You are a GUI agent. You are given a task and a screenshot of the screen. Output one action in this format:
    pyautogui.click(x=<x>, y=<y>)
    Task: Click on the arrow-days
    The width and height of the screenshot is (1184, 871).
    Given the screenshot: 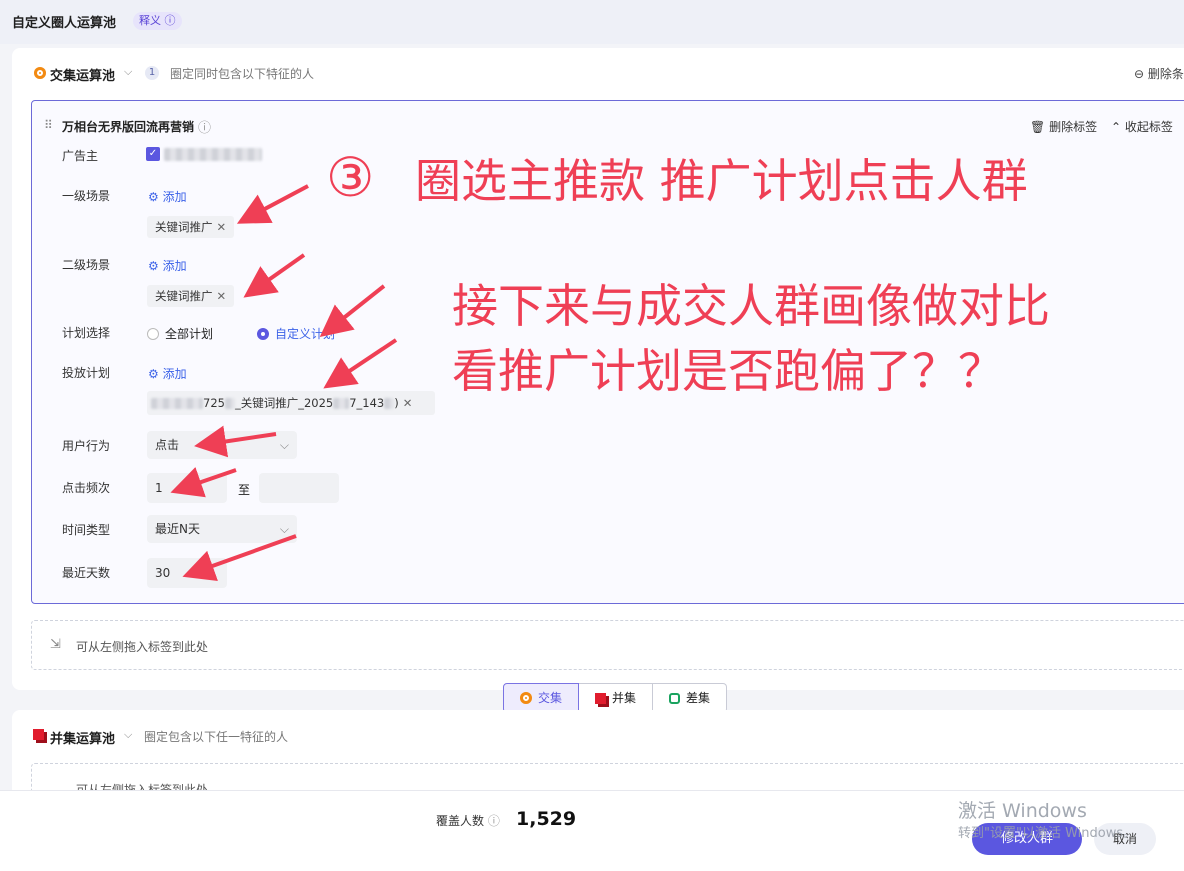 What is the action you would take?
    pyautogui.click(x=239, y=557)
    